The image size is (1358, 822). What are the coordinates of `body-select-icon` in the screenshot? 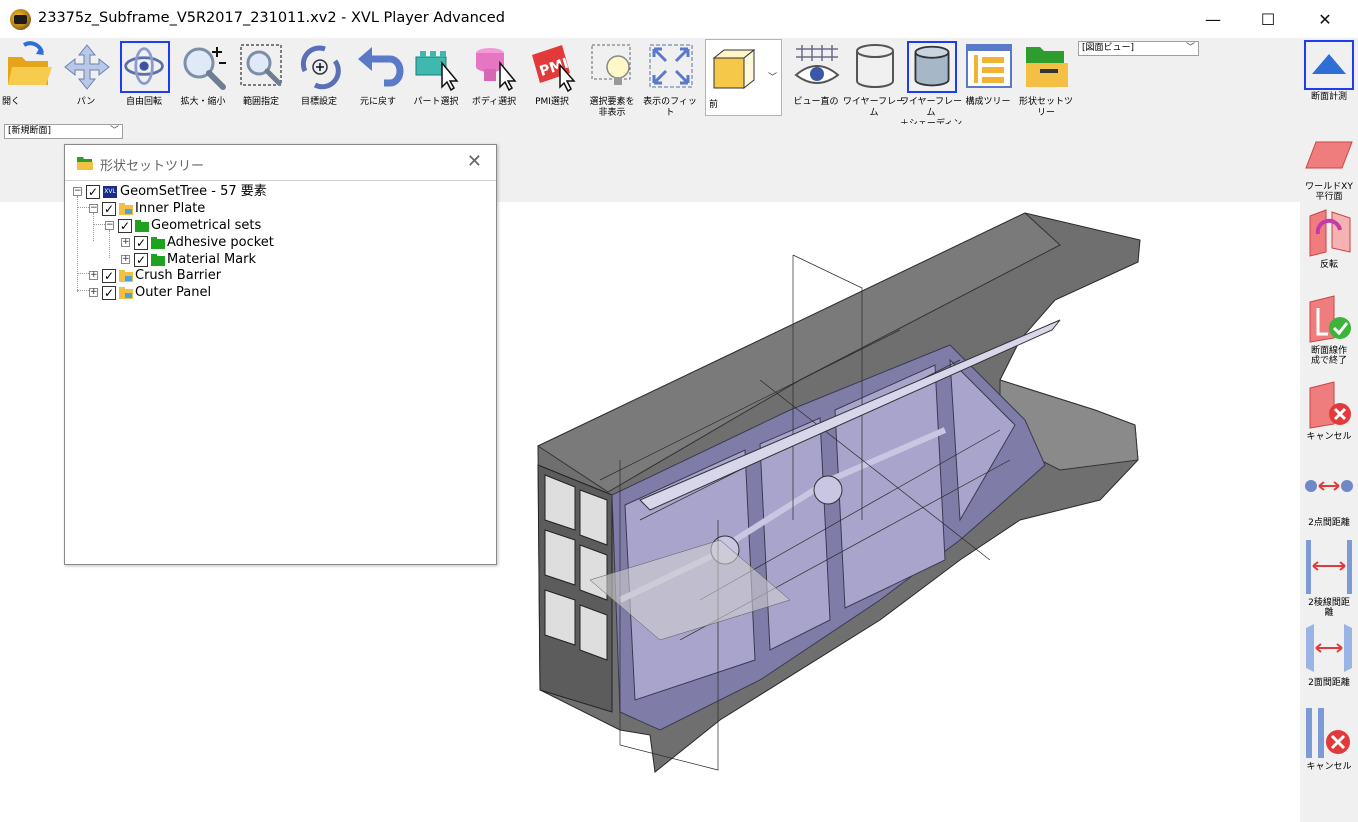 It's located at (496, 70).